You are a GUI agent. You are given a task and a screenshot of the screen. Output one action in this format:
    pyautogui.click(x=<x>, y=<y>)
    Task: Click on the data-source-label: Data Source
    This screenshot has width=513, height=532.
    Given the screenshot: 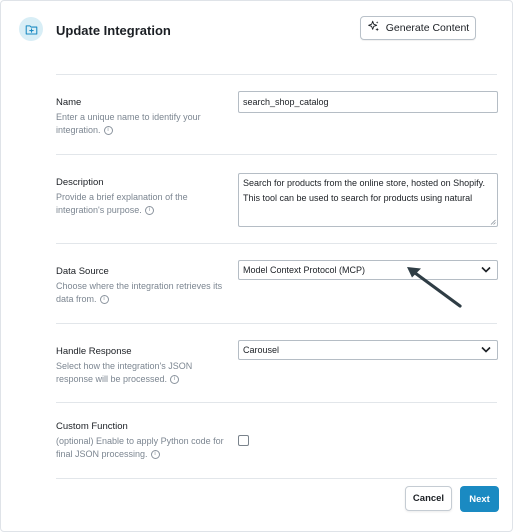 What is the action you would take?
    pyautogui.click(x=82, y=271)
    